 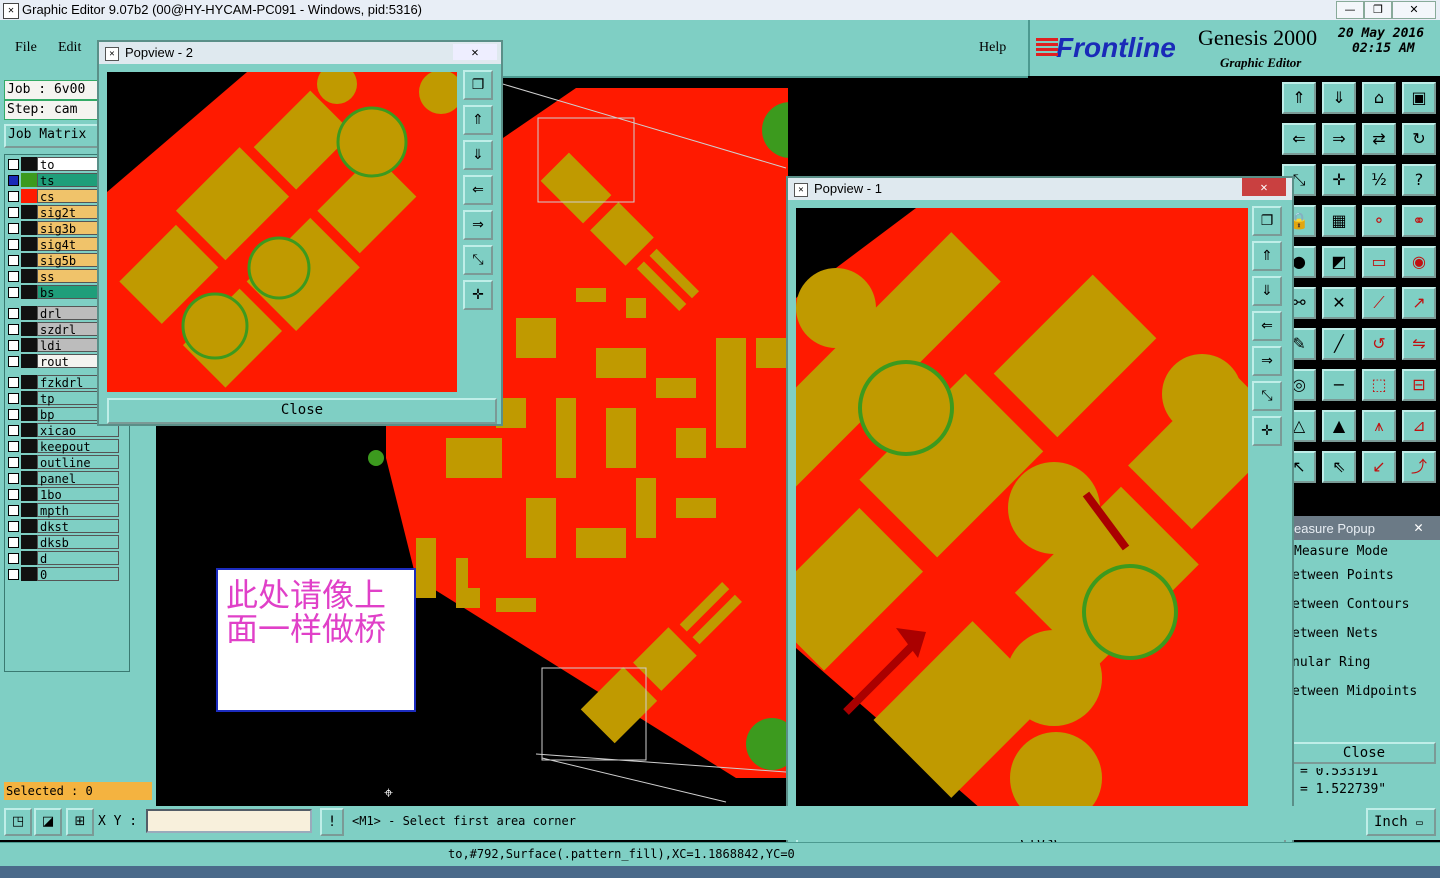 I want to click on triangle-arrow-icon: ⩚, so click(x=1379, y=426).